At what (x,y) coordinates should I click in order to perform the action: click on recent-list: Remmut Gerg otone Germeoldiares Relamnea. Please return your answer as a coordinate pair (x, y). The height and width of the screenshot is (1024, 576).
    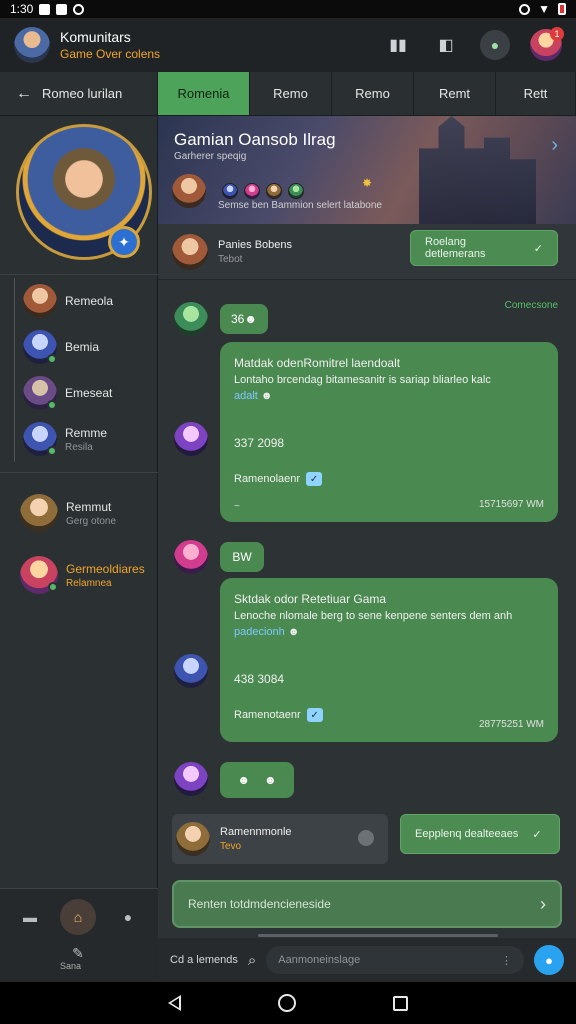
    Looking at the image, I should click on (87, 544).